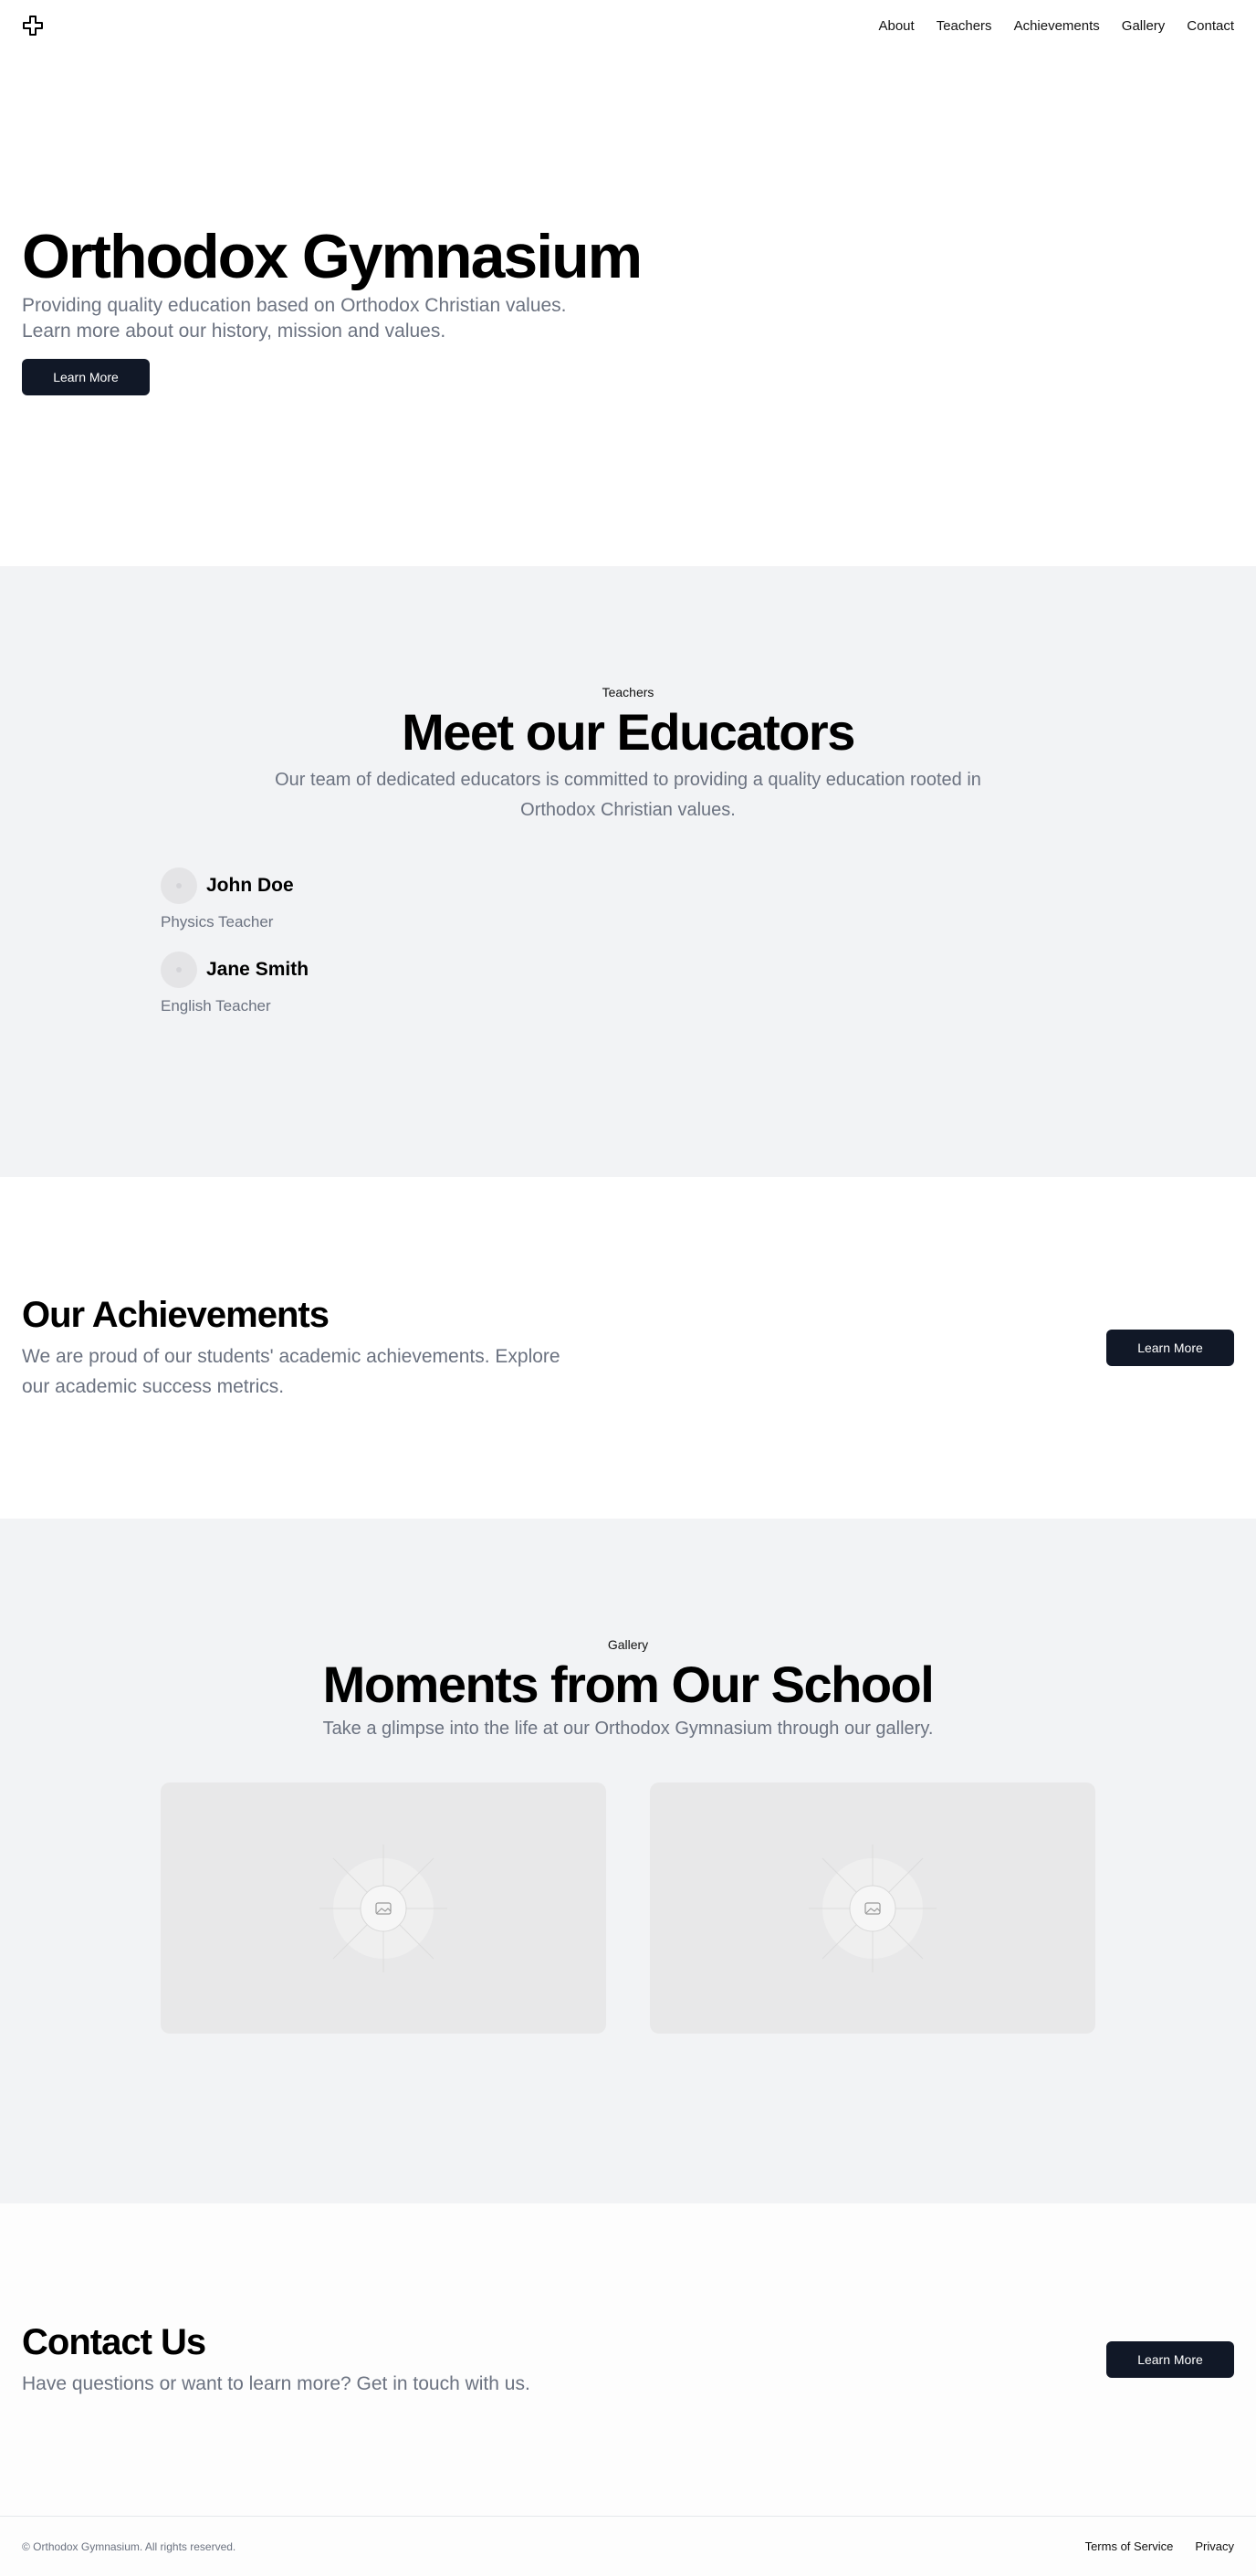  Describe the element at coordinates (1129, 2546) in the screenshot. I see `terms-link: Terms of Service` at that location.